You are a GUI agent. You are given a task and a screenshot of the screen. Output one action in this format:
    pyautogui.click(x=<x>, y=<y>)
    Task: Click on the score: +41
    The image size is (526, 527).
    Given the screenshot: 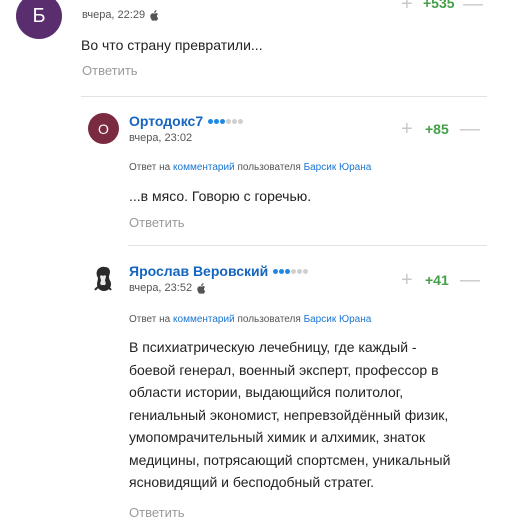 What is the action you would take?
    pyautogui.click(x=437, y=280)
    